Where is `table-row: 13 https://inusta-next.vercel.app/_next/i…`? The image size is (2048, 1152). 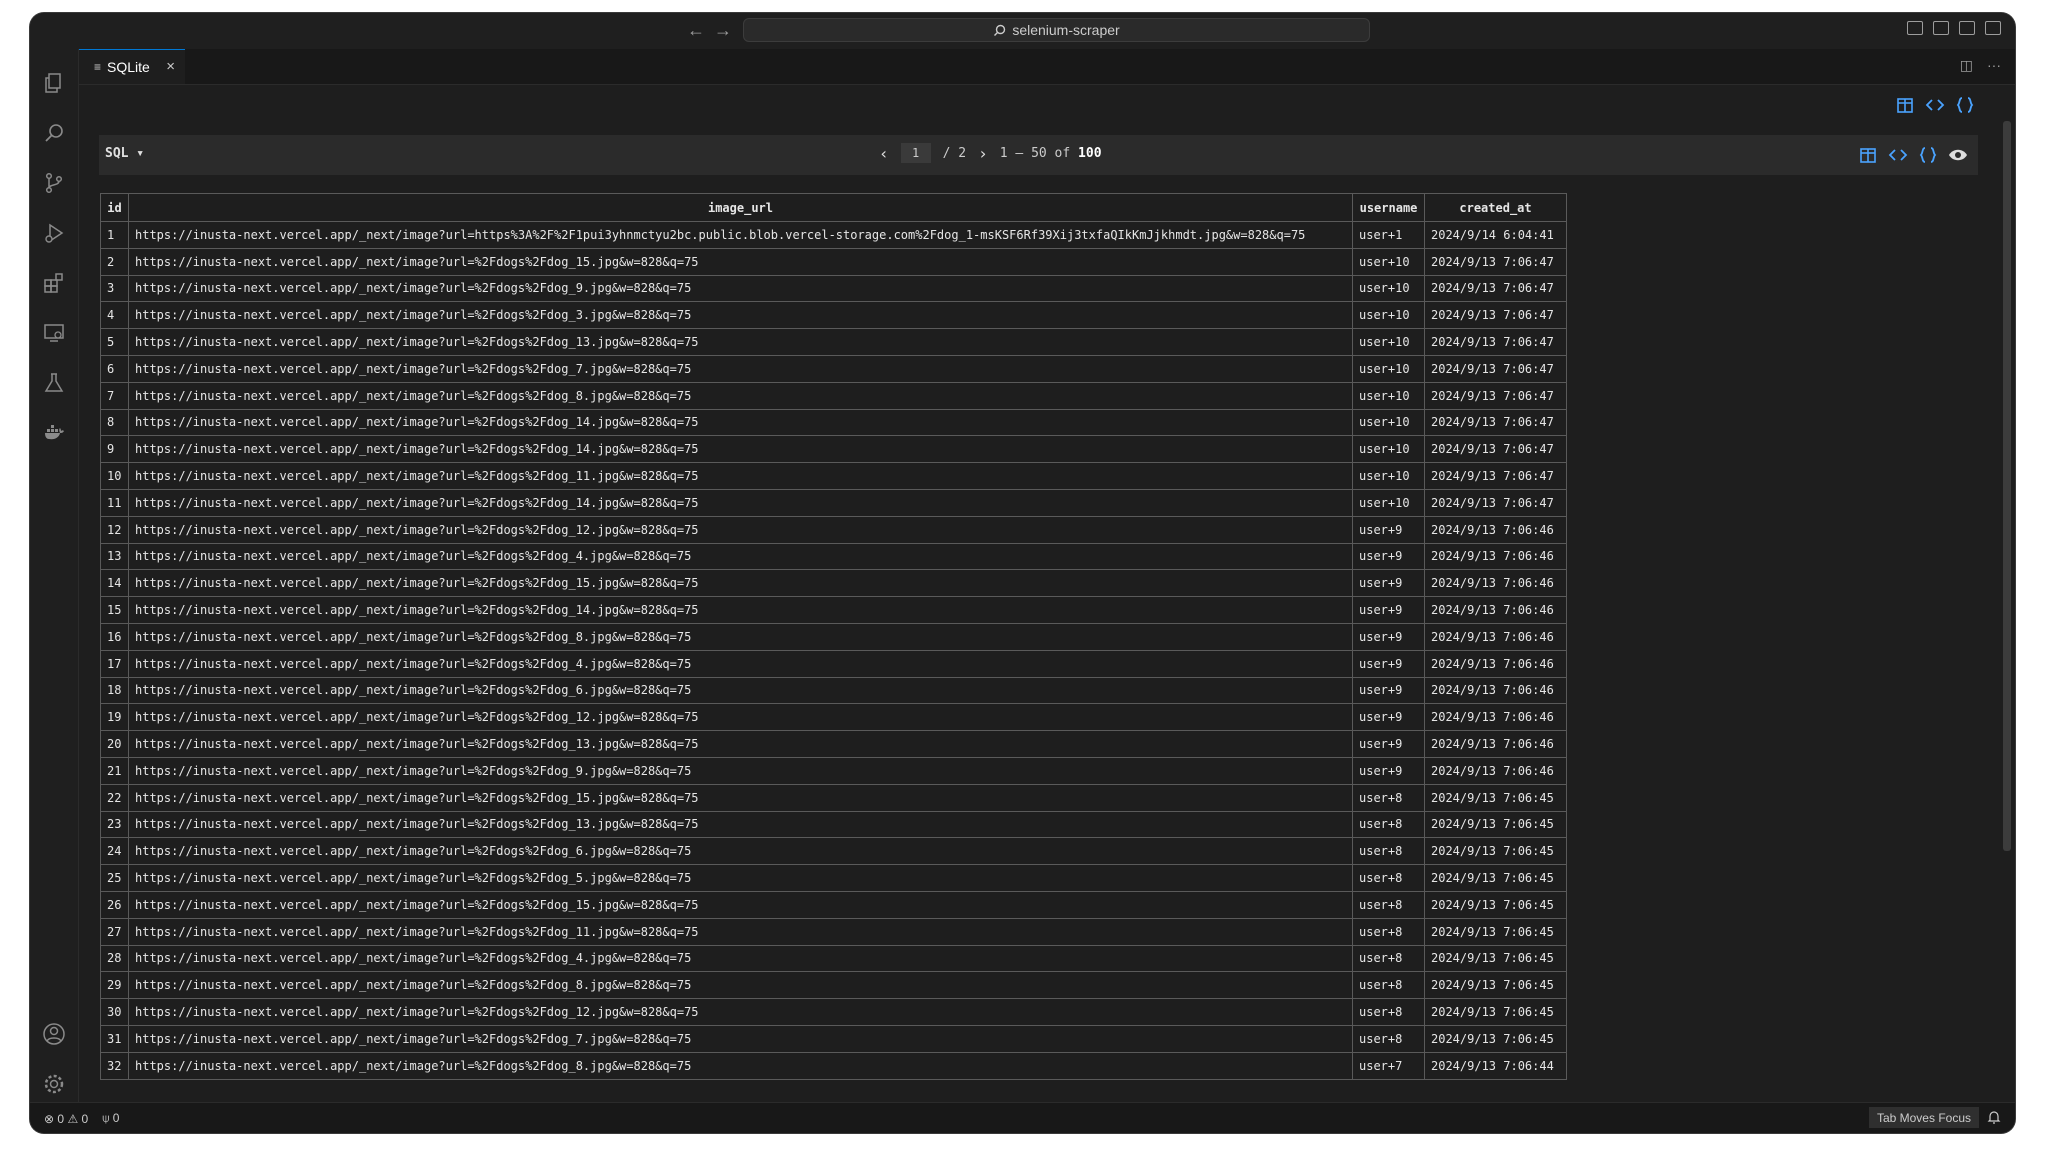
table-row: 13 https://inusta-next.vercel.app/_next/i… is located at coordinates (833, 556).